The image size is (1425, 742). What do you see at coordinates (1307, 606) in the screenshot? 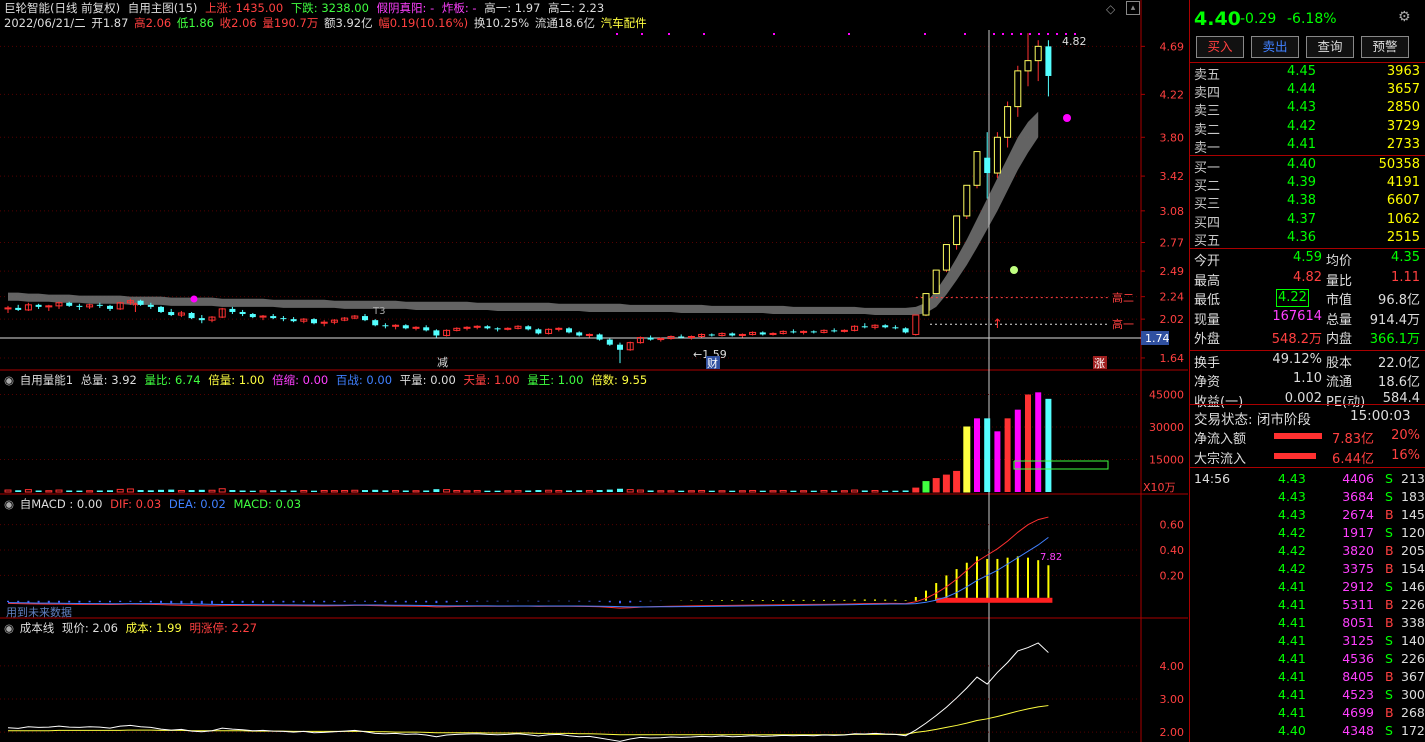
I see `tick-row: 4.41 5311 B 226` at bounding box center [1307, 606].